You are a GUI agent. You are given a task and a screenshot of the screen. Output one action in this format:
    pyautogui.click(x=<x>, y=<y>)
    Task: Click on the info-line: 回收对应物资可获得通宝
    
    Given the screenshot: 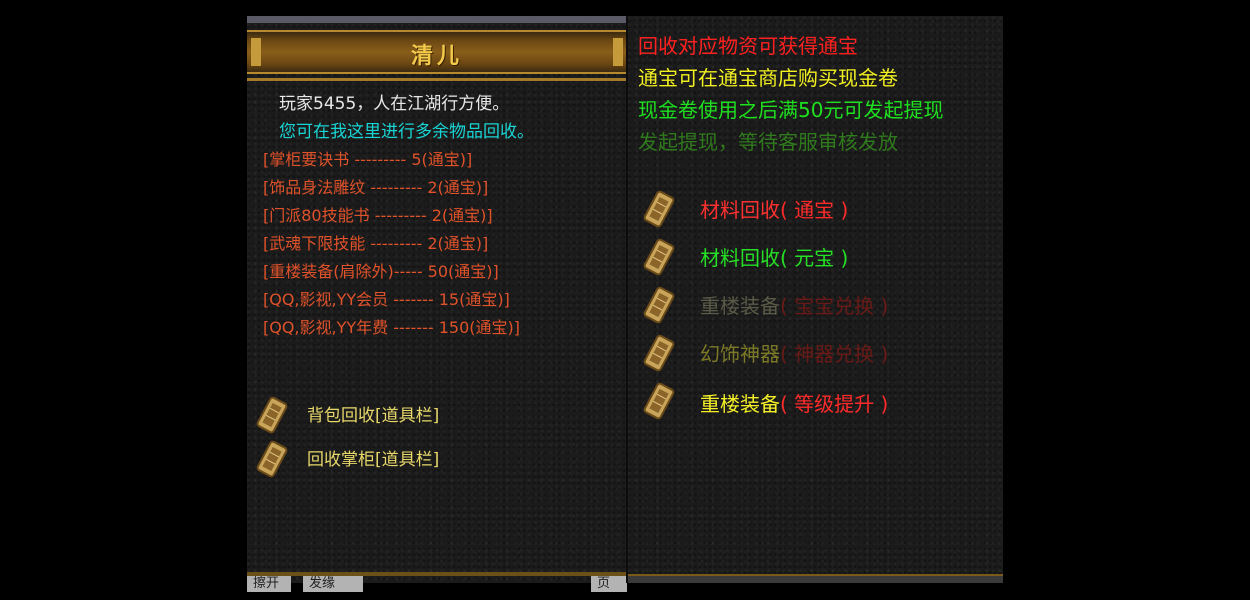 What is the action you would take?
    pyautogui.click(x=748, y=46)
    